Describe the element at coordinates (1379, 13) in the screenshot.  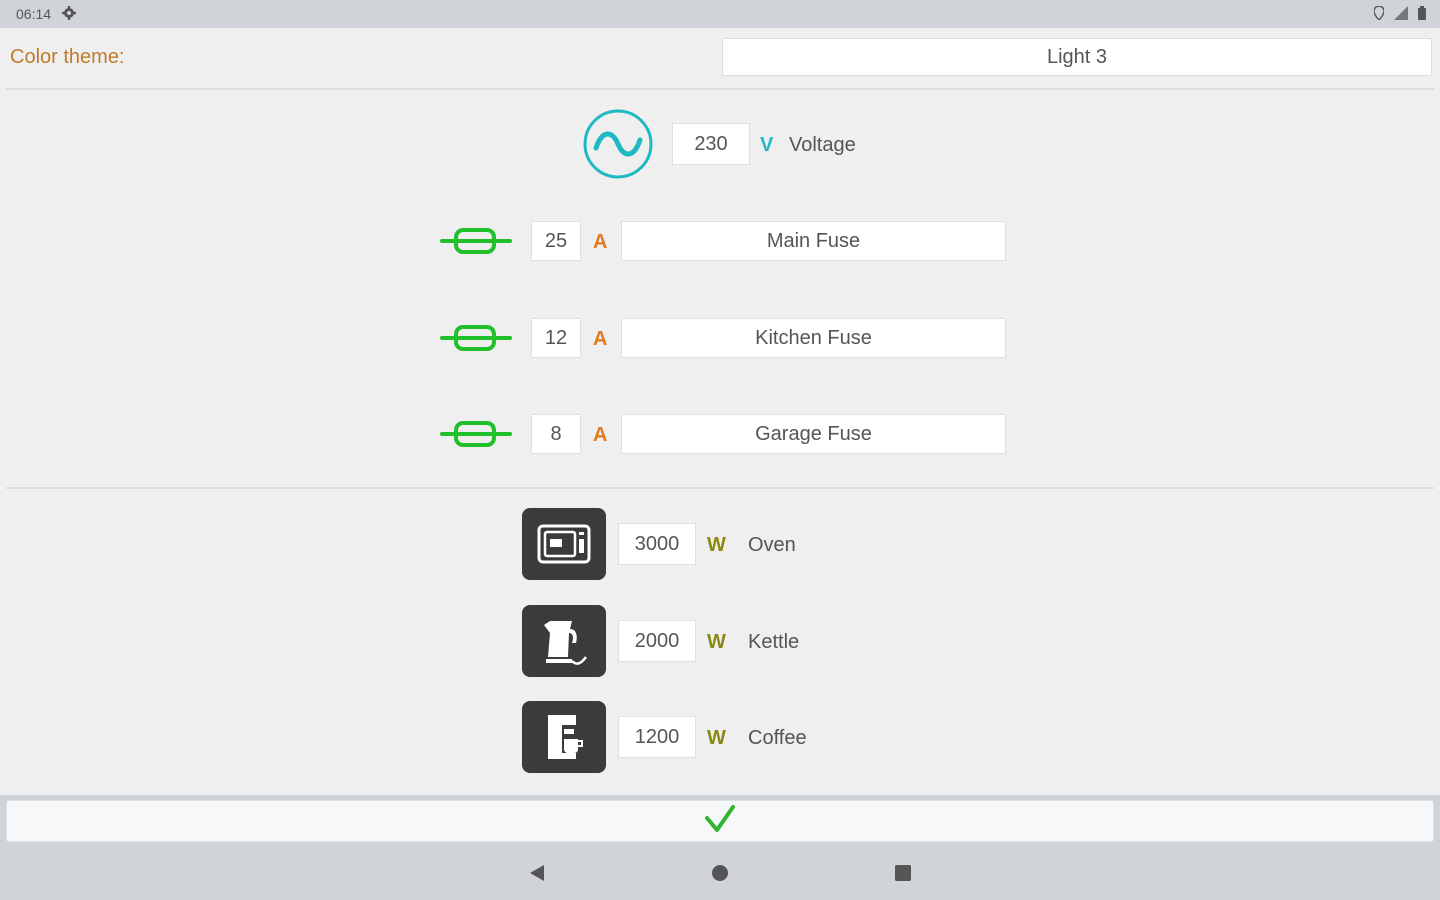
I see `location-icon` at that location.